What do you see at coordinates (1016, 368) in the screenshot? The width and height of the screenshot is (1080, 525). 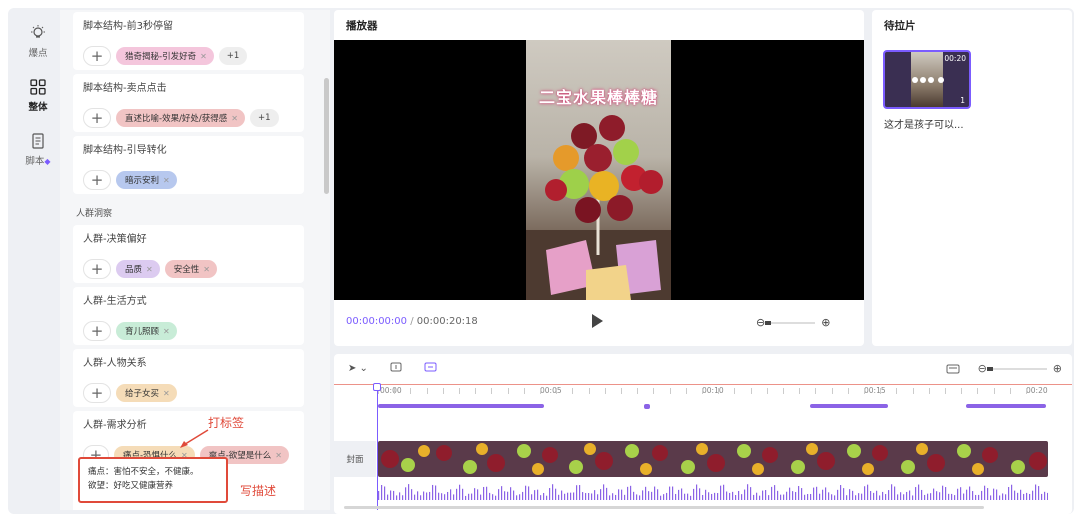 I see `timeline-zoom-slider` at bounding box center [1016, 368].